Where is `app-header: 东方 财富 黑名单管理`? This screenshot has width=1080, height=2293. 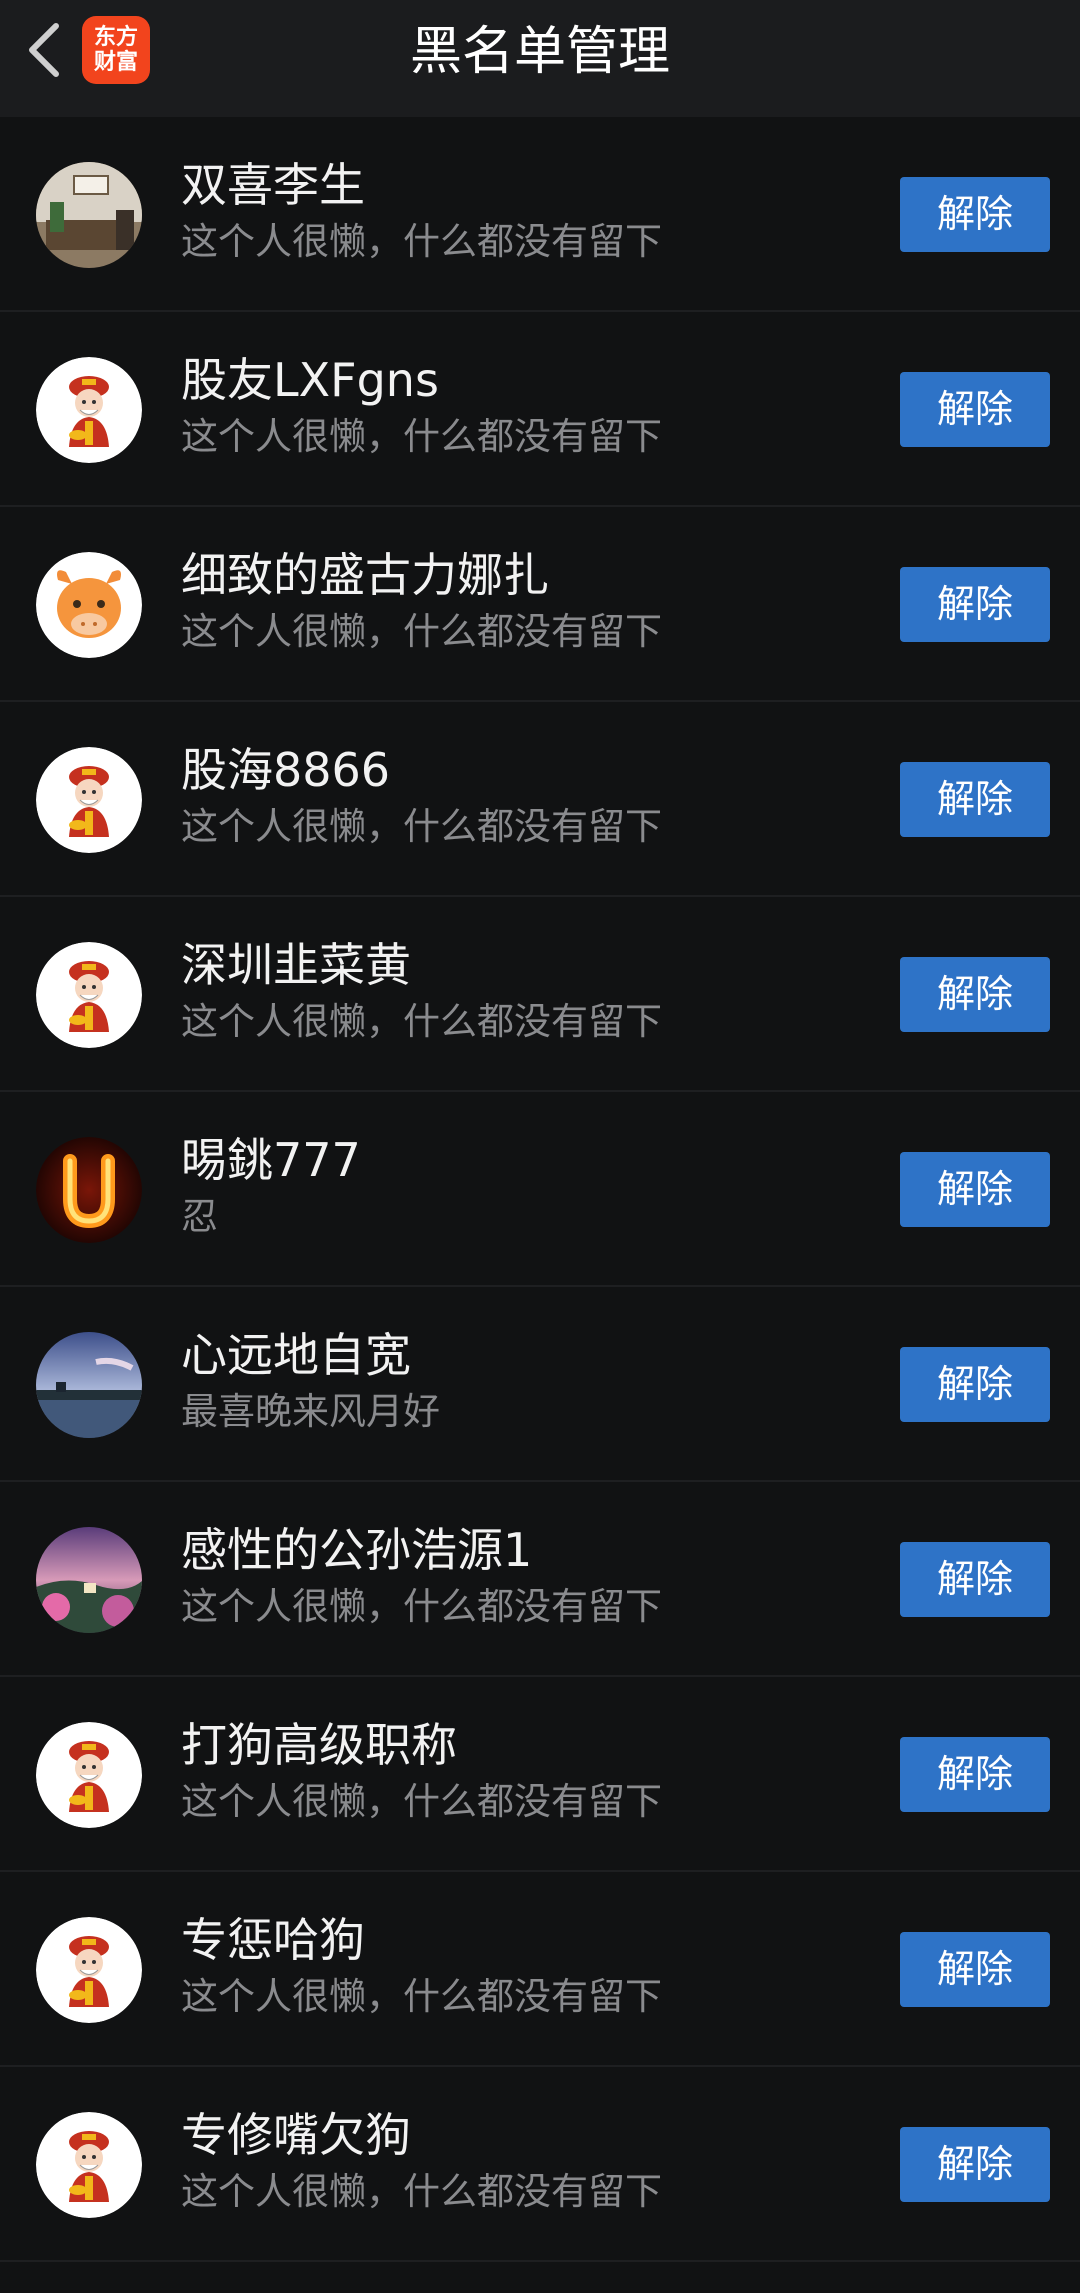
app-header: 东方 财富 黑名单管理 is located at coordinates (540, 58).